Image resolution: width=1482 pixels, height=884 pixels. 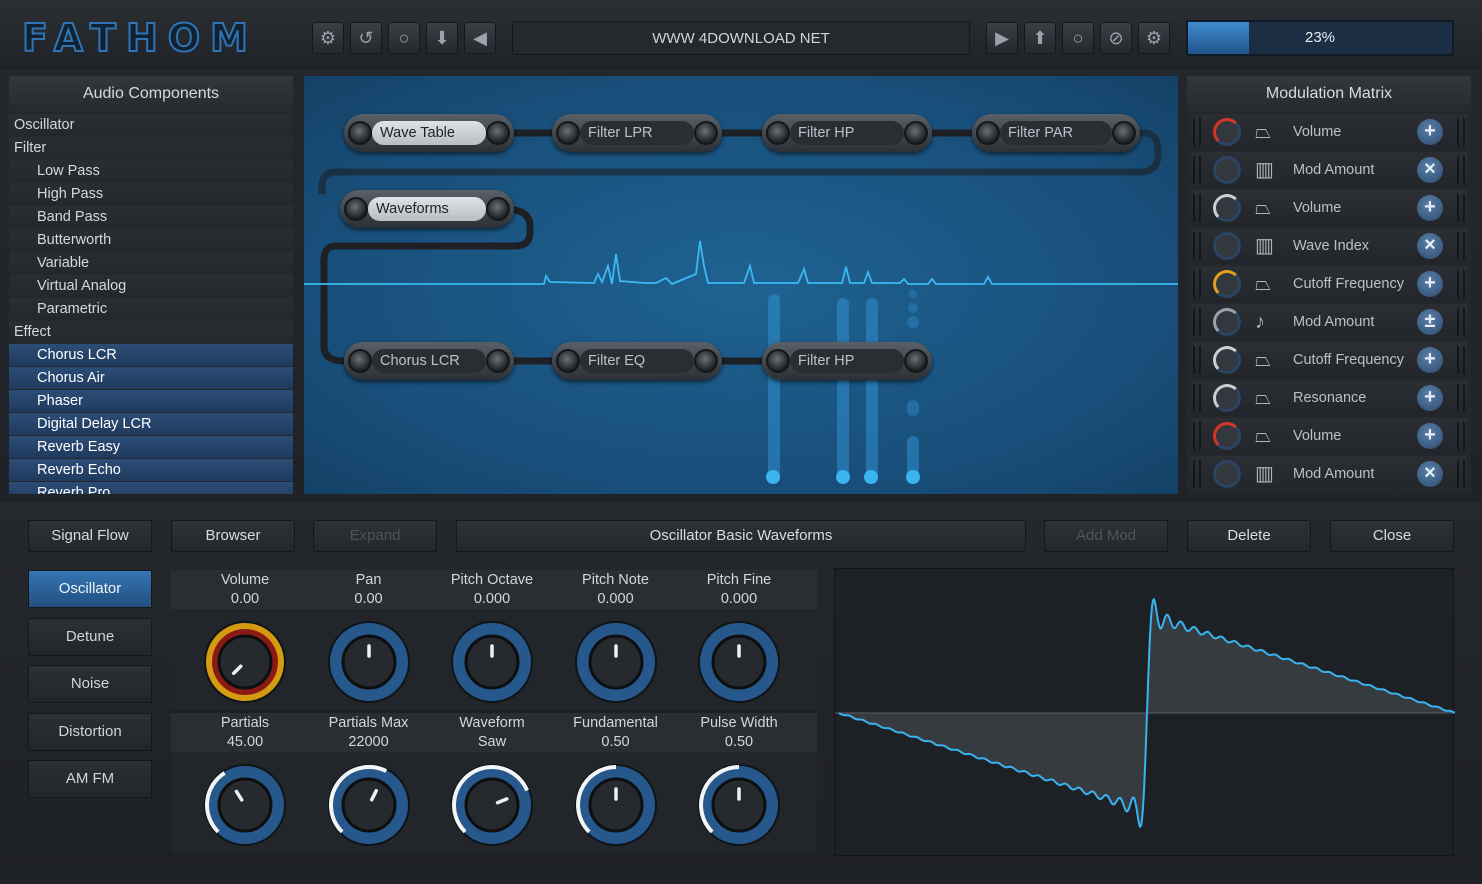 I want to click on component-item: Variable, so click(x=151, y=263).